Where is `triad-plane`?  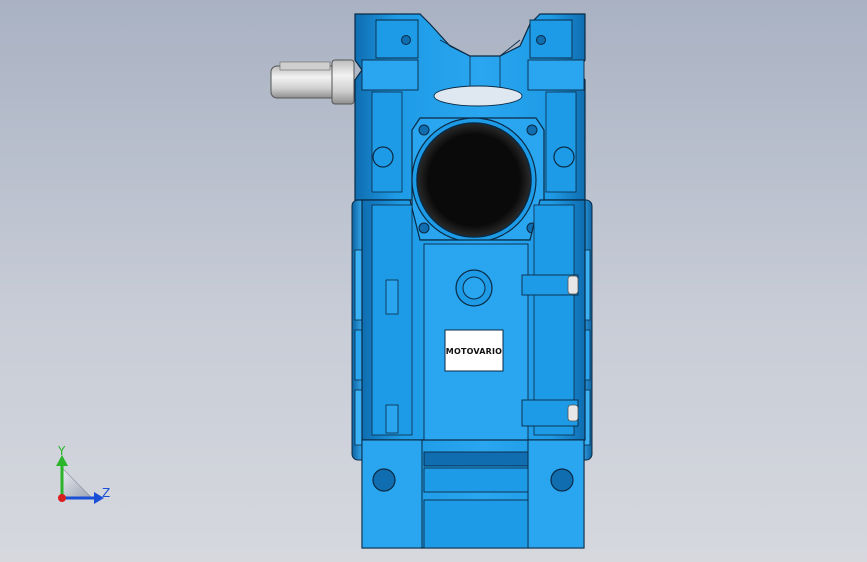 triad-plane is located at coordinates (77, 483).